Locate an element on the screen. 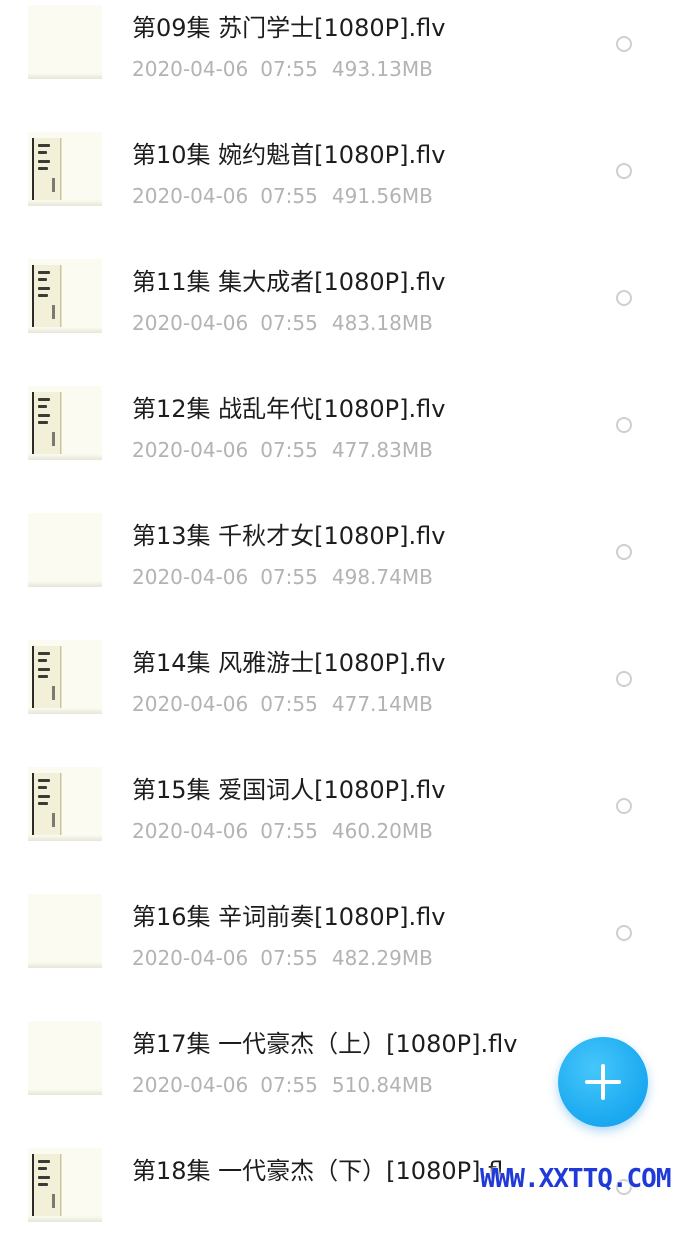  file-meta: 2020-04-06 07:55 510.84MB is located at coordinates (282, 1085).